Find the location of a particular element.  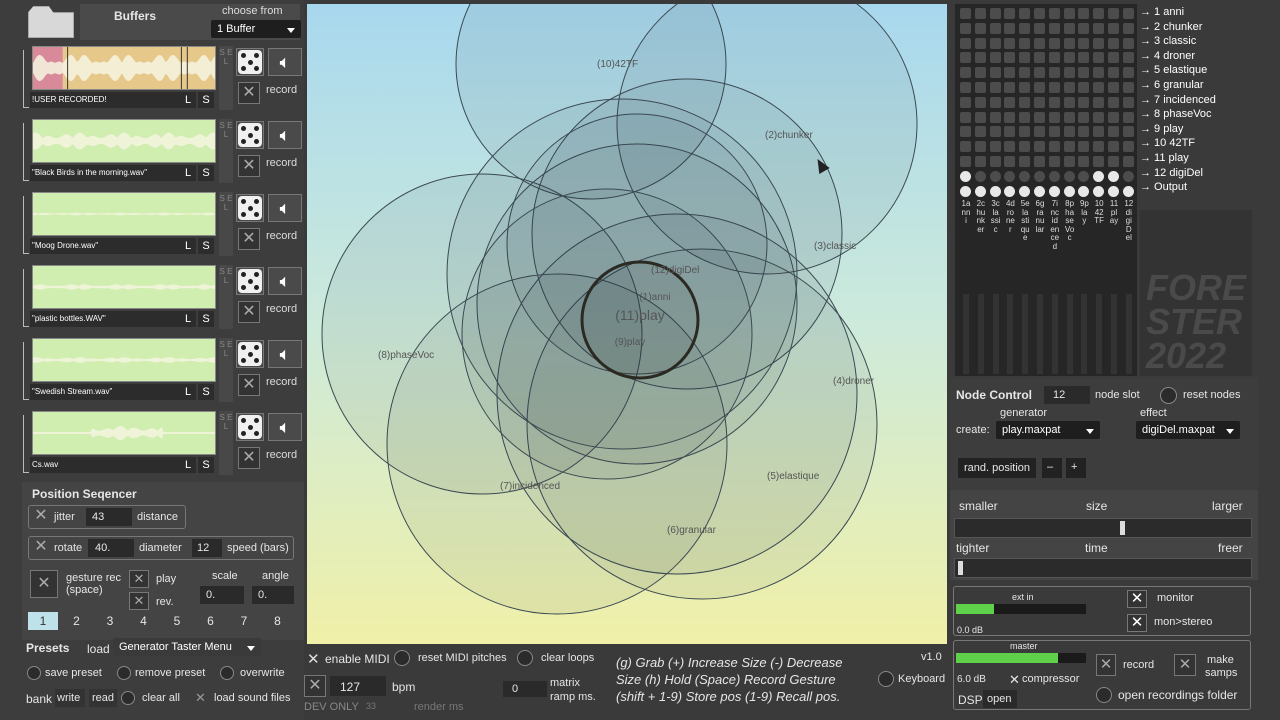

enable-midi-toggle: ✕ is located at coordinates (313, 659).